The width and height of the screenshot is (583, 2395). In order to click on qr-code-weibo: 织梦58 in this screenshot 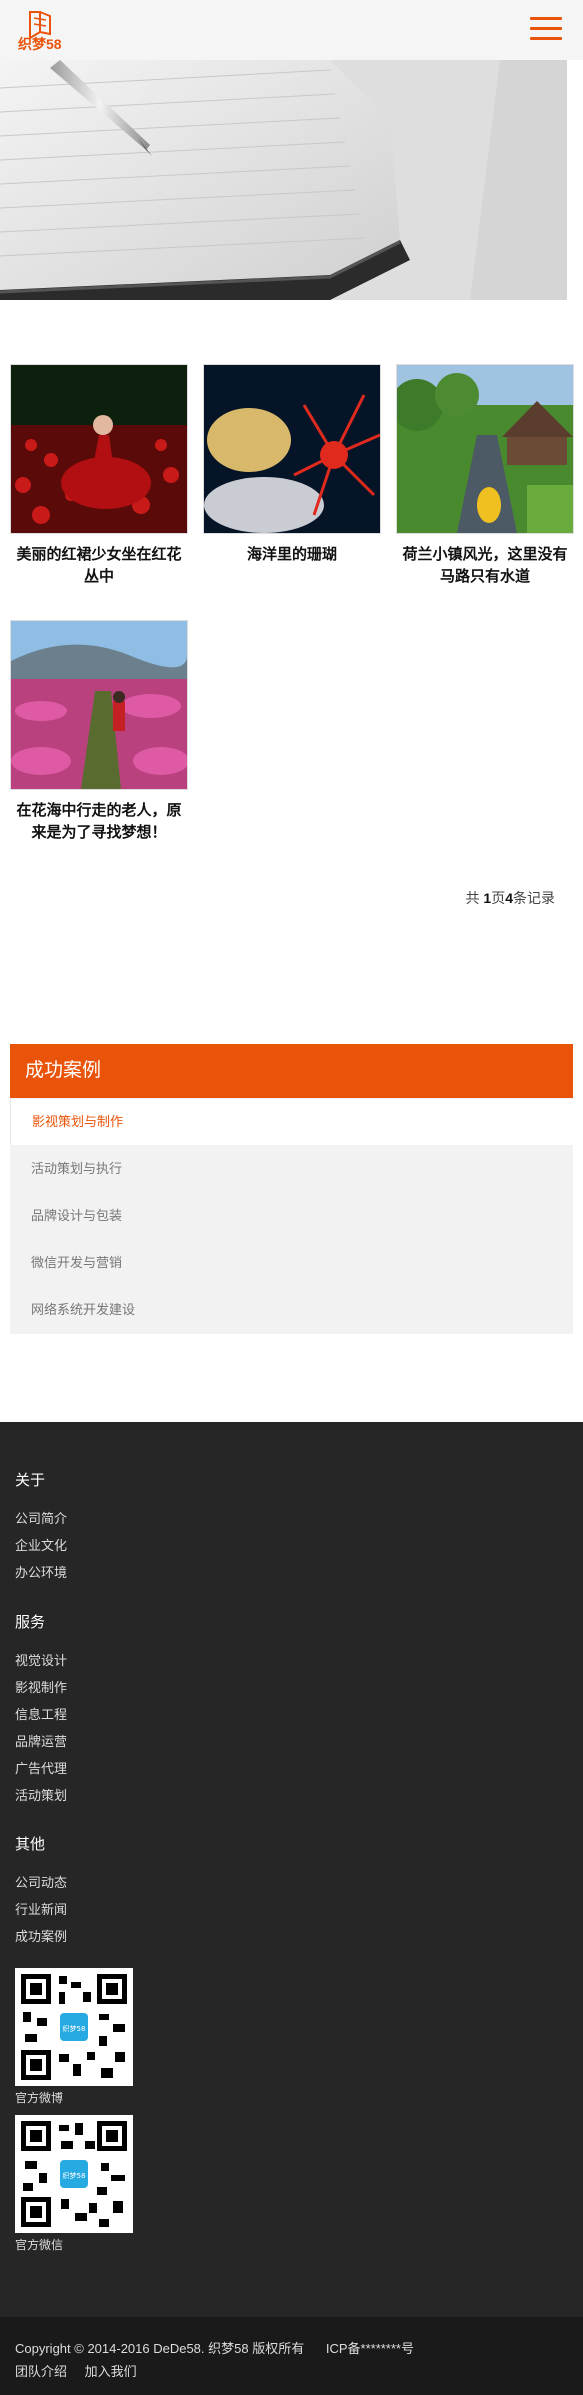, I will do `click(74, 2027)`.